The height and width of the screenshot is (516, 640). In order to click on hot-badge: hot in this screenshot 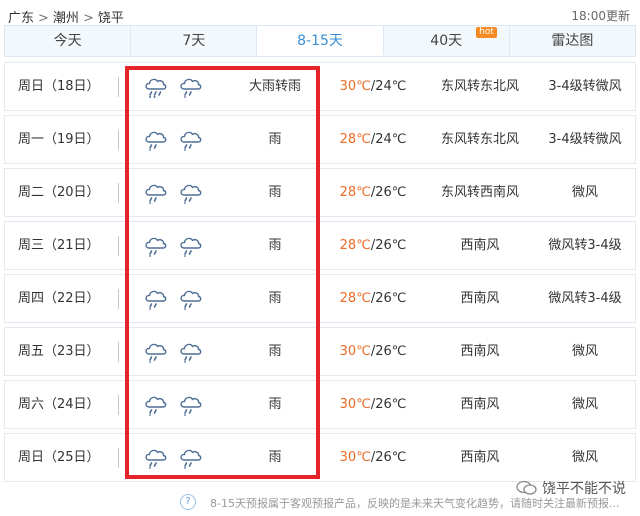, I will do `click(486, 32)`.